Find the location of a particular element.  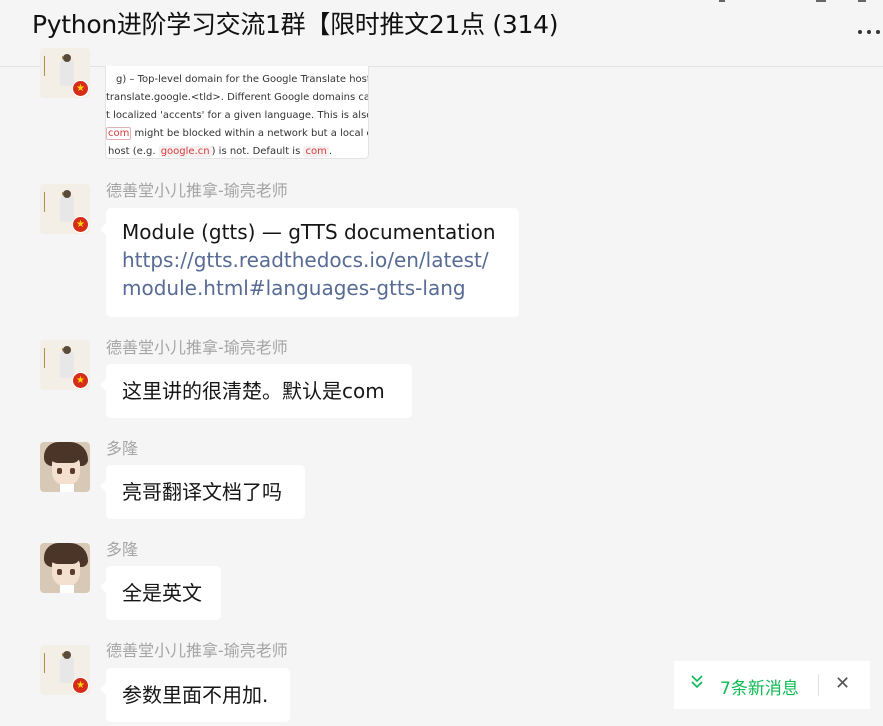

double-chevron-down-icon is located at coordinates (697, 683).